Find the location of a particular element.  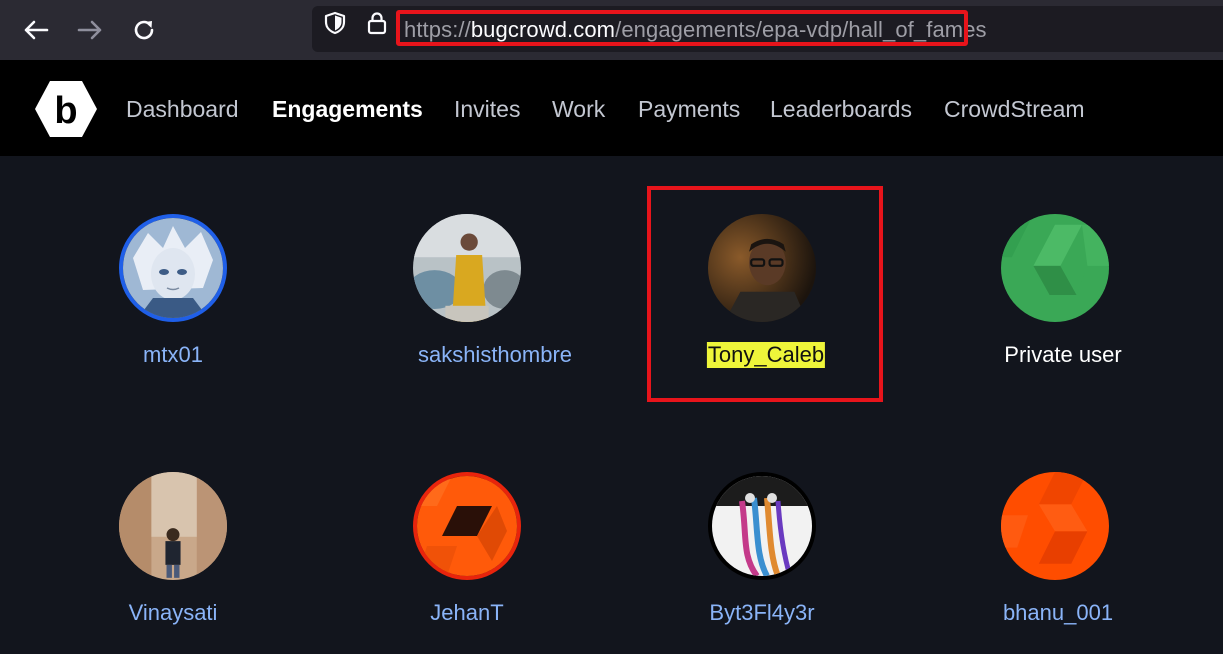

nav-work: Work is located at coordinates (578, 109).